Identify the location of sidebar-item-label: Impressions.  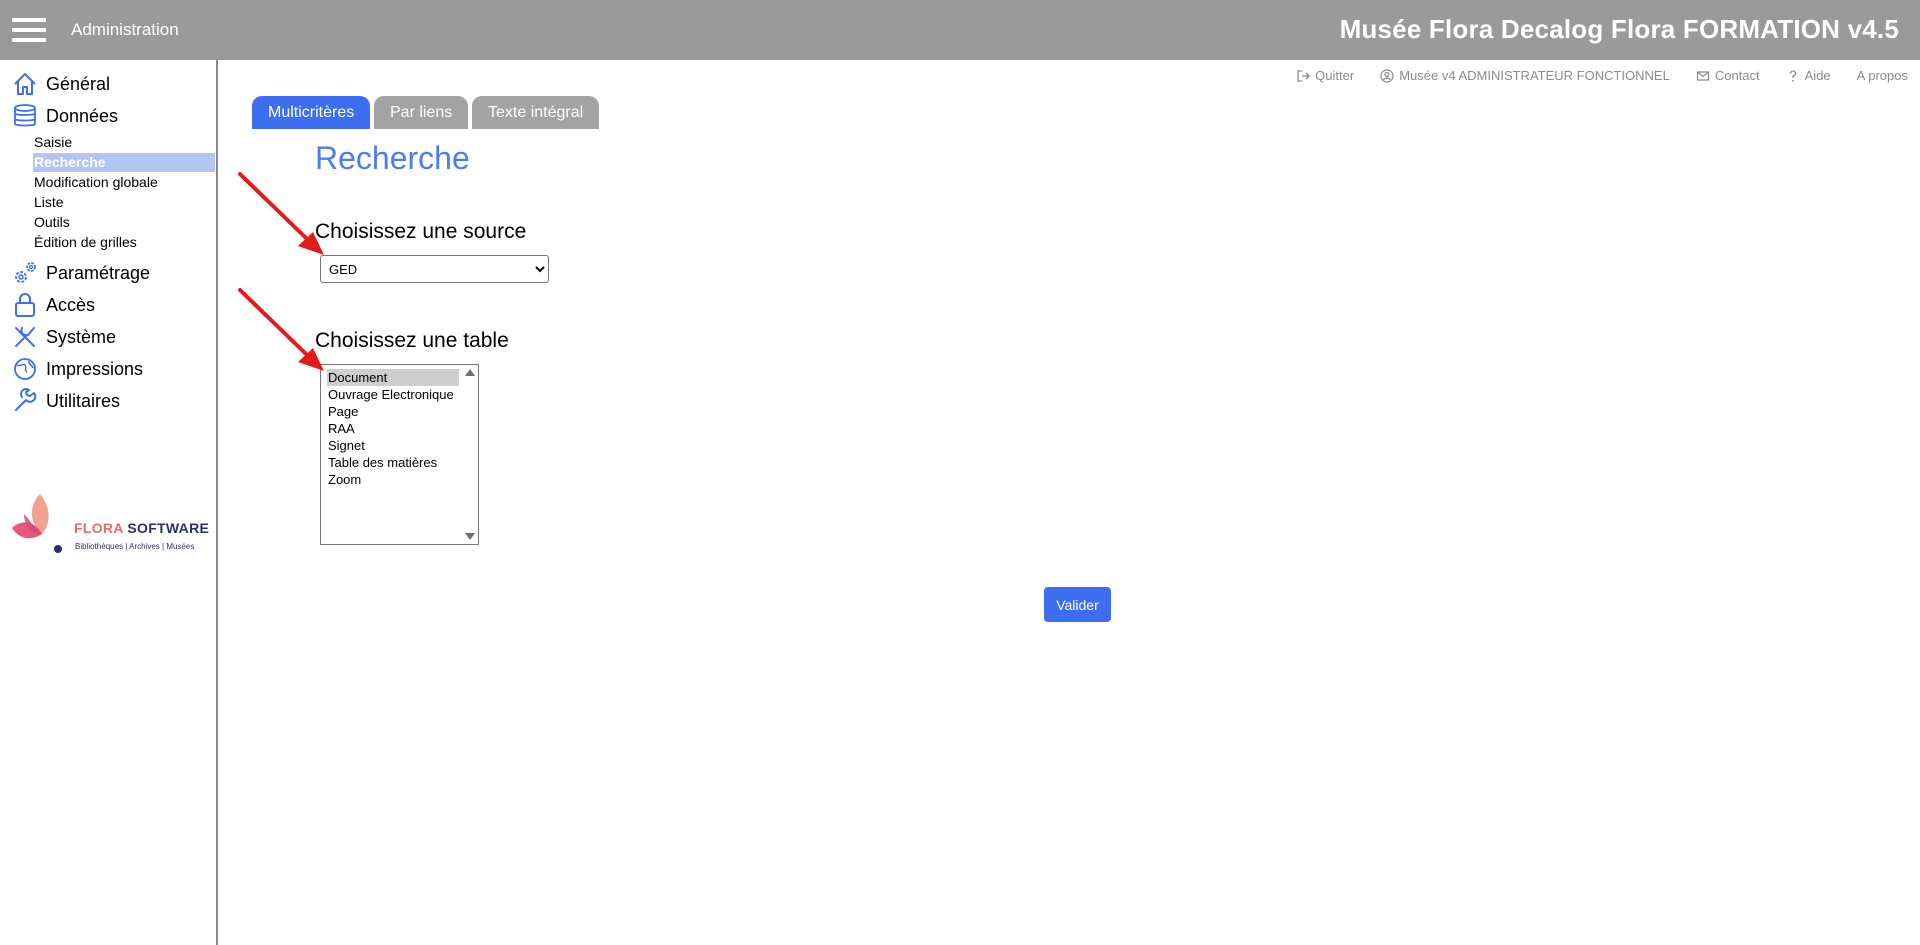
(95, 368).